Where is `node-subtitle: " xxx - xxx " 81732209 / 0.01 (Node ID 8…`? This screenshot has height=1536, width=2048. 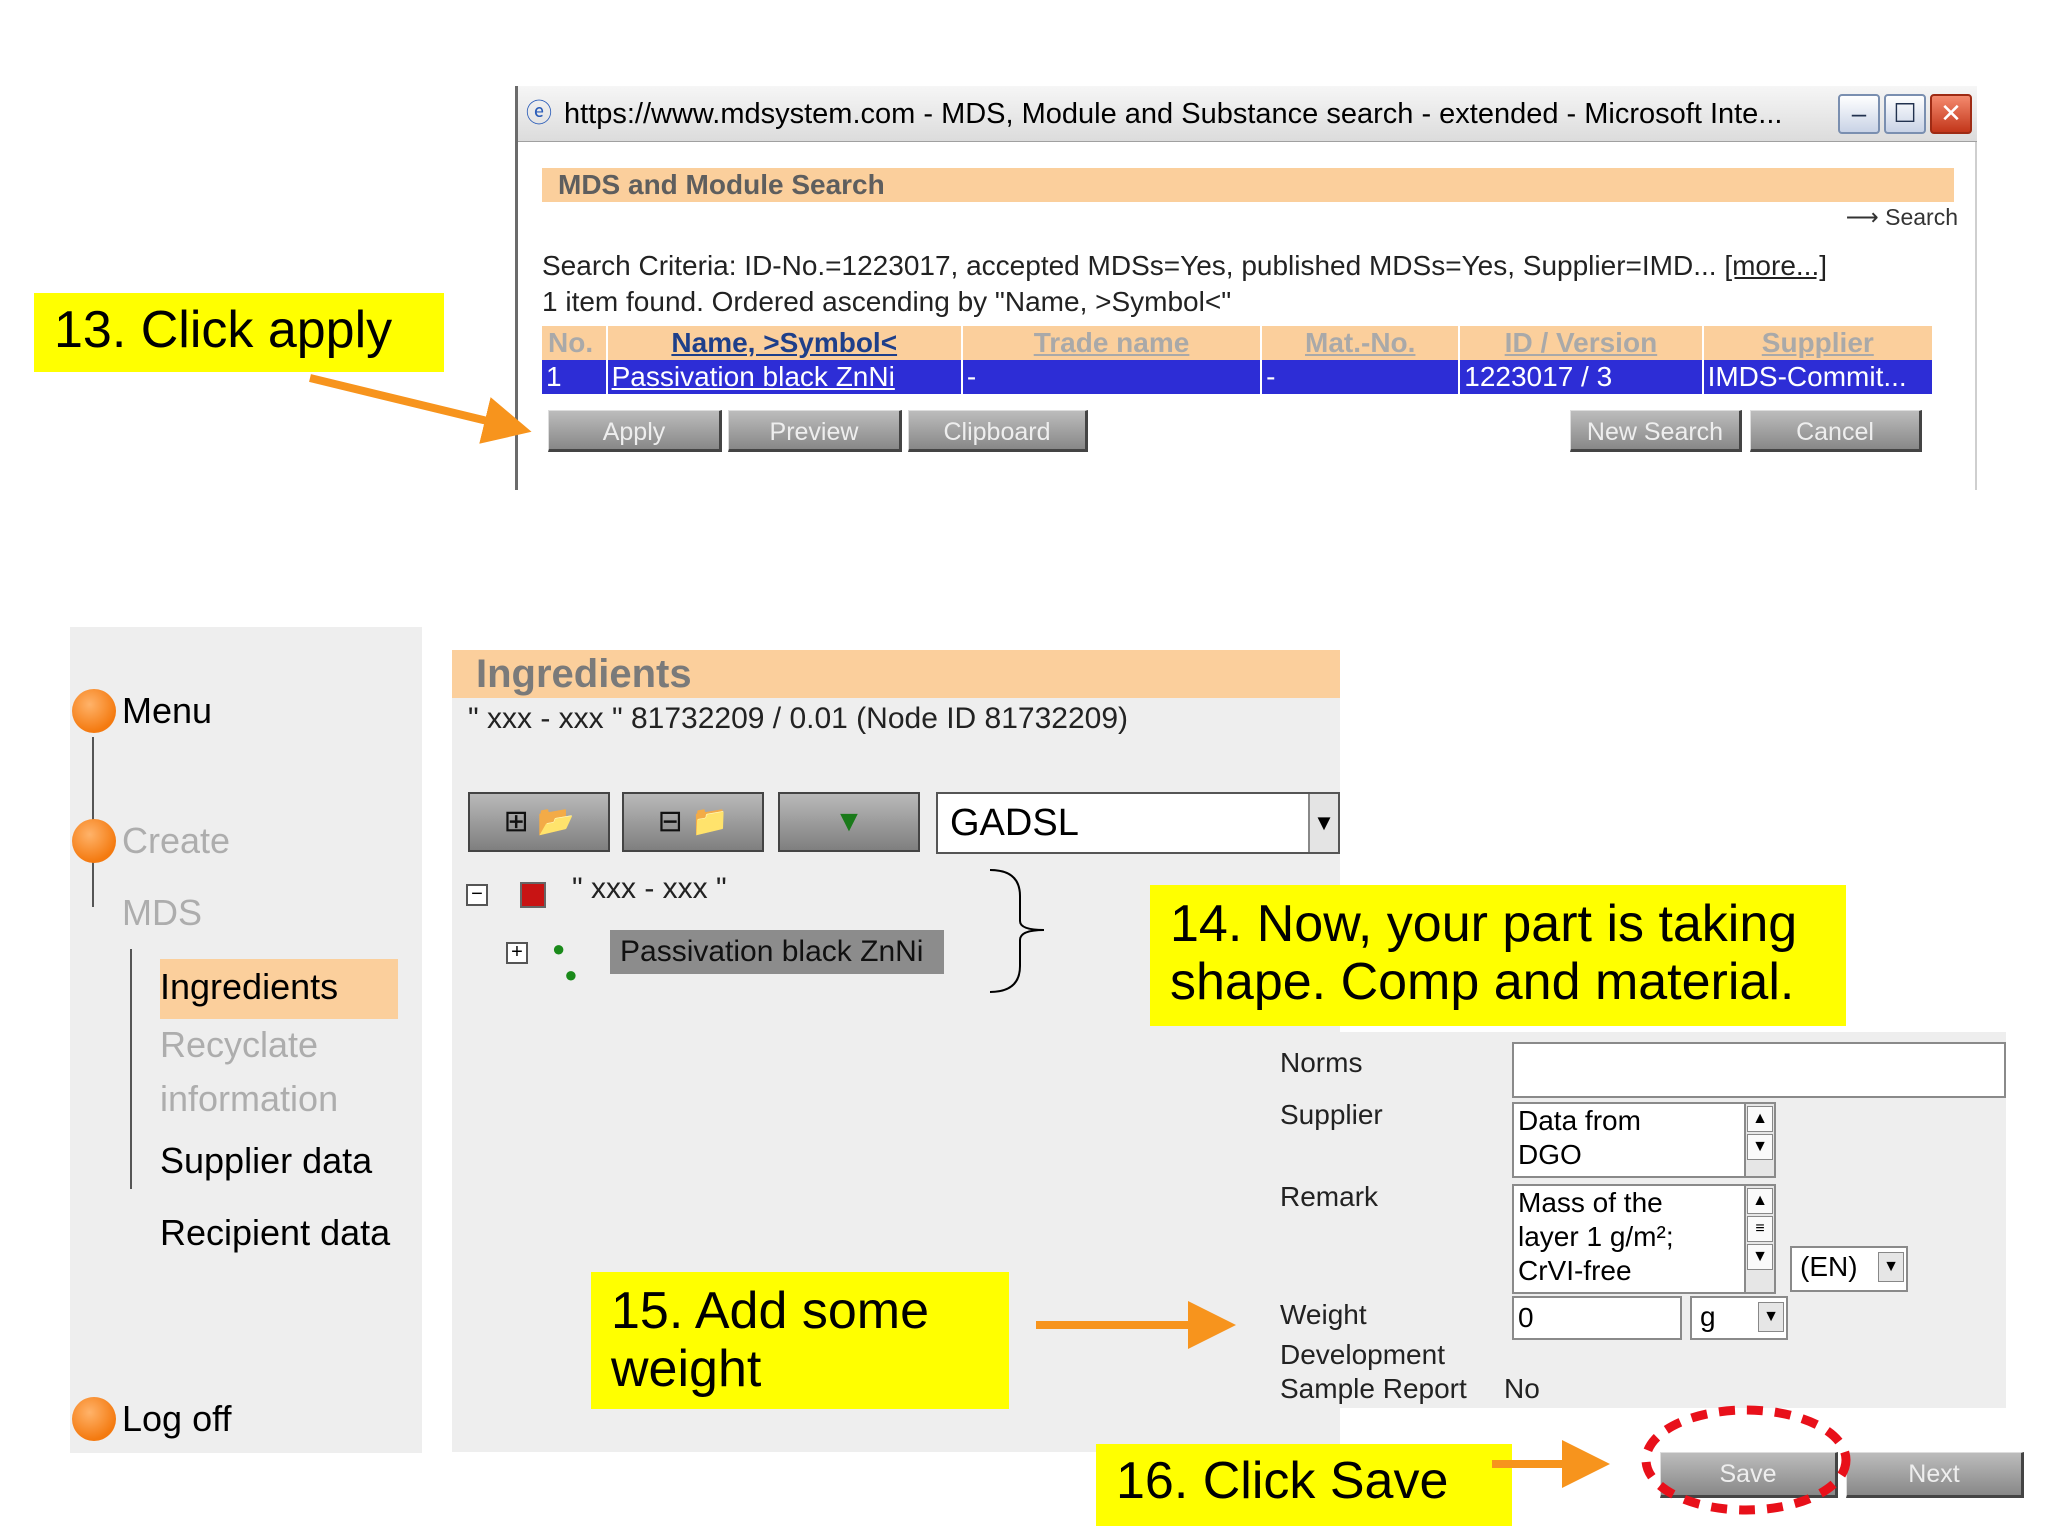 node-subtitle: " xxx - xxx " 81732209 / 0.01 (Node ID 8… is located at coordinates (798, 718).